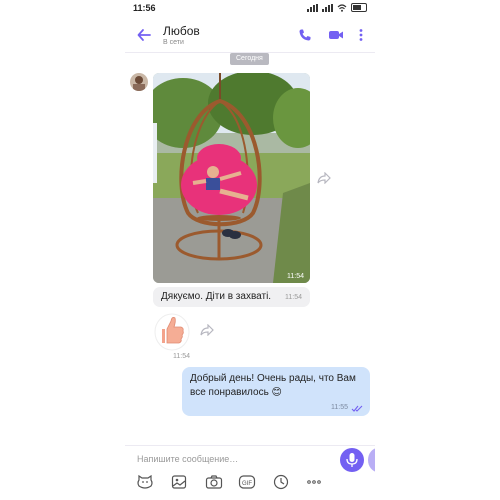 The height and width of the screenshot is (500, 500). I want to click on date-badge: Сегодня, so click(249, 59).